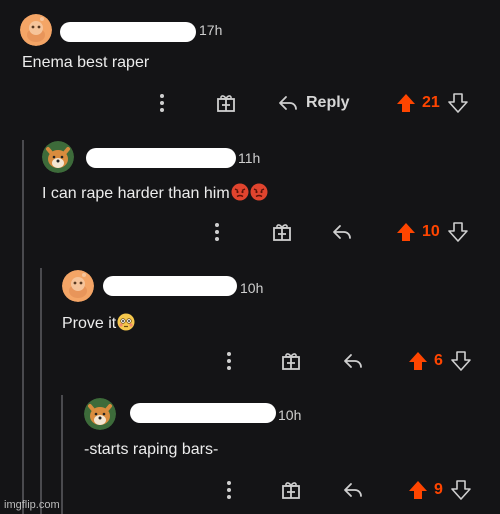  I want to click on reply-button: Reply, so click(314, 103).